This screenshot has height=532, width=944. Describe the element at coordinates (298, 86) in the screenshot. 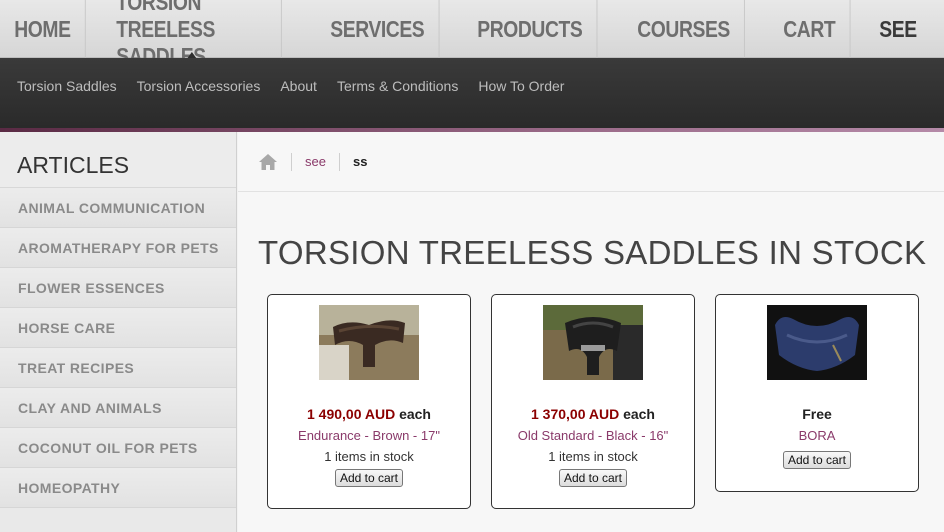

I see `subnav-about: About` at that location.